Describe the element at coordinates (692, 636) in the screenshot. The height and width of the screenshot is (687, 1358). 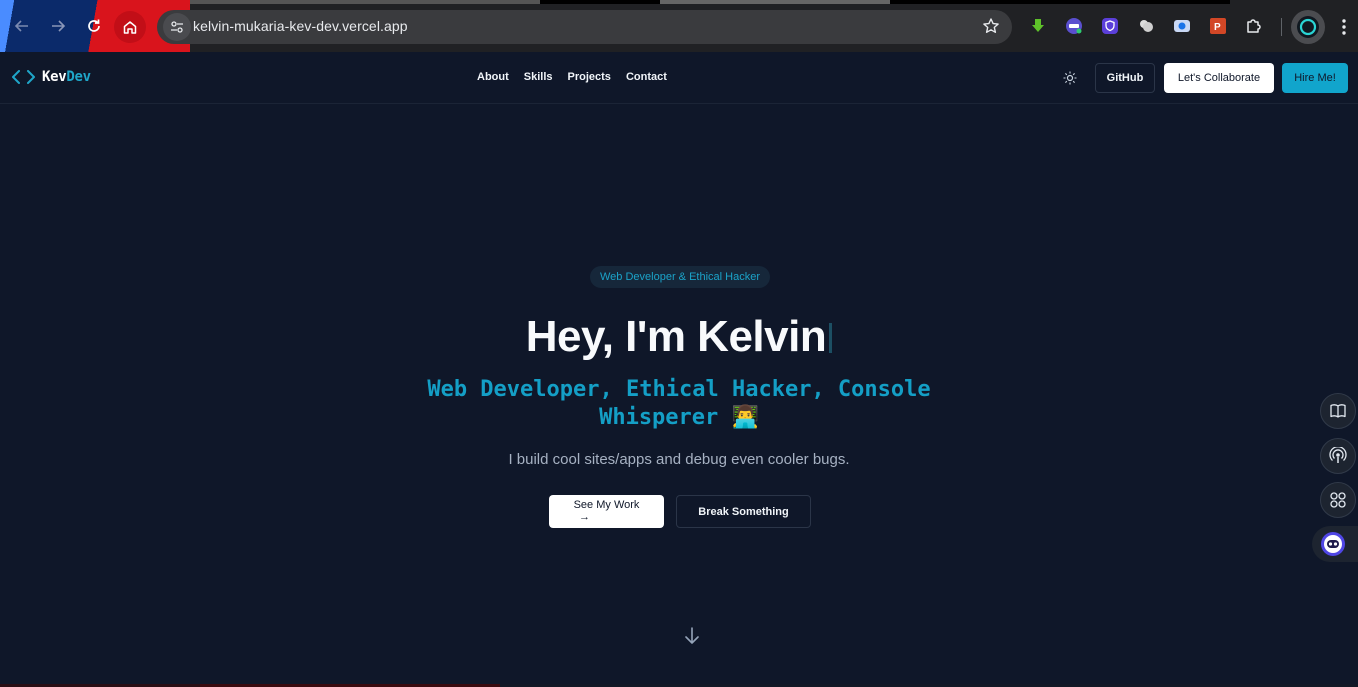
I see `scroll-down-arrow-icon` at that location.